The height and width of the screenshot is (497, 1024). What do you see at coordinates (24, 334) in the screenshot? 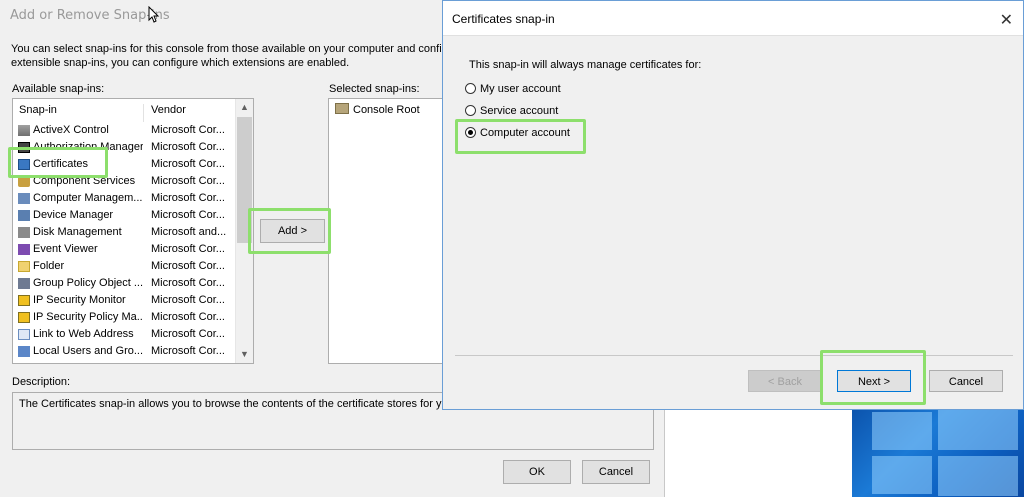
I see `link-icon` at bounding box center [24, 334].